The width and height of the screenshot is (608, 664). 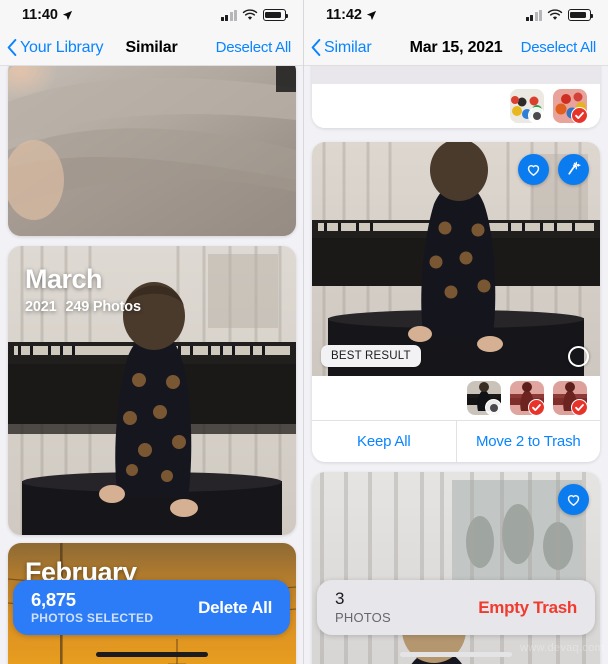 I want to click on selection-summary: 6,875 PHOTOS SELECTED, so click(x=92, y=607).